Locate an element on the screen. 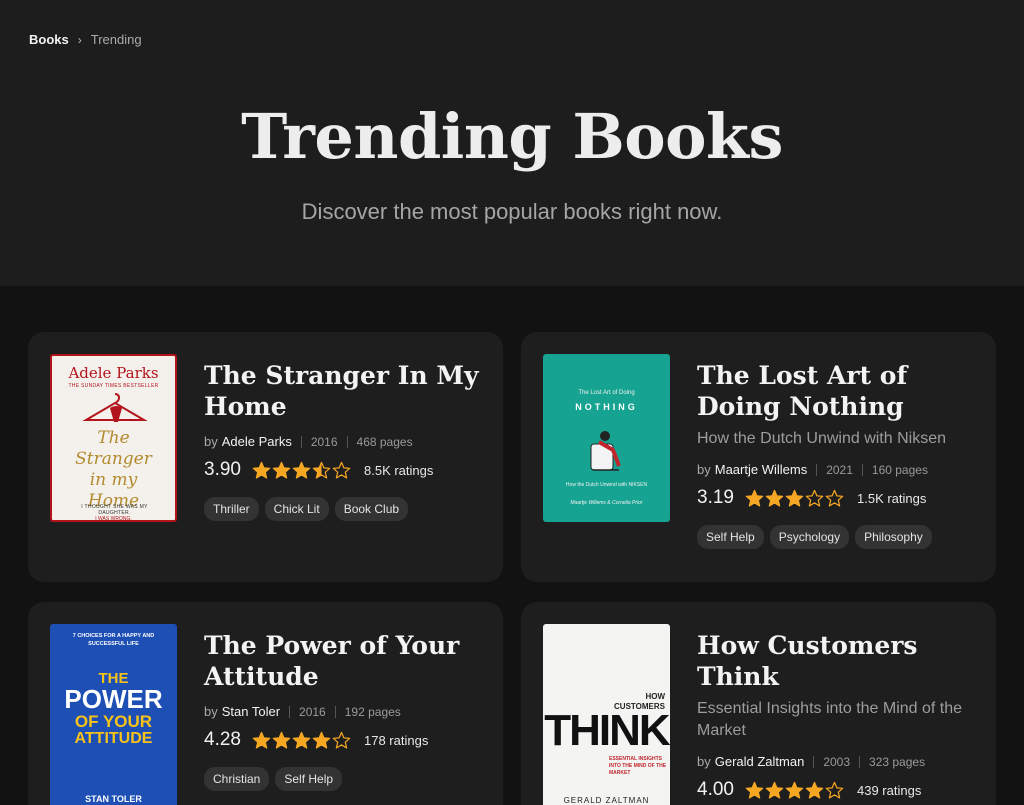 The height and width of the screenshot is (805, 1024). breadcrumb-books-link: Books is located at coordinates (49, 39).